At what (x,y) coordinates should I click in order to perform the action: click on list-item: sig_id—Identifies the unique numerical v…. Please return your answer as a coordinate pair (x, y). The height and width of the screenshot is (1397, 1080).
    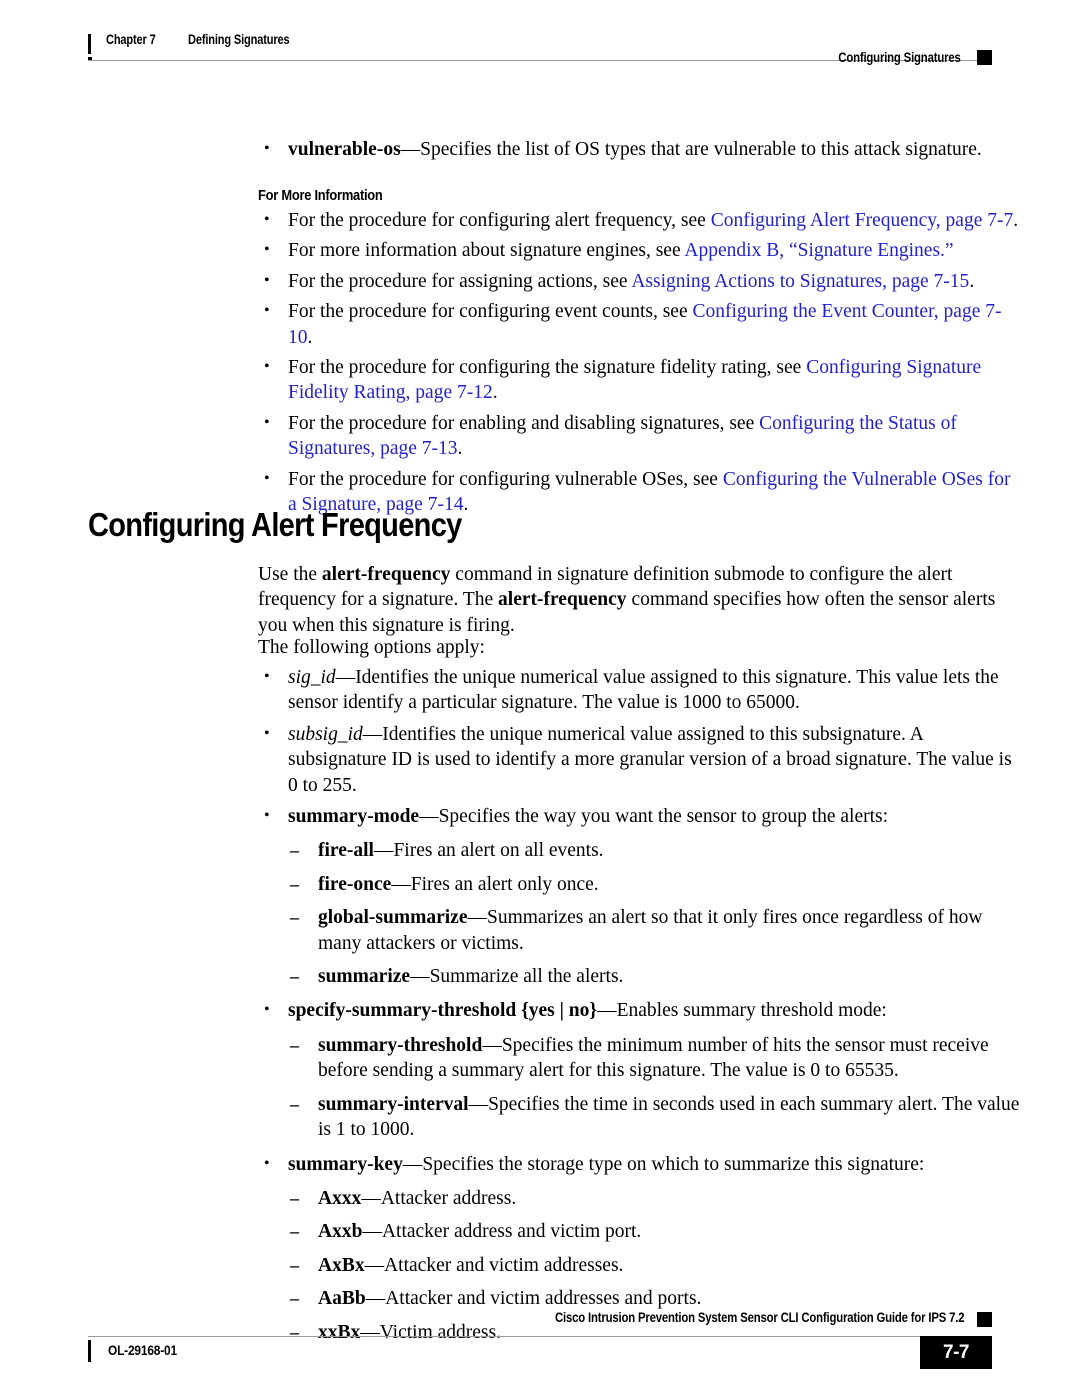
    Looking at the image, I should click on (639, 690).